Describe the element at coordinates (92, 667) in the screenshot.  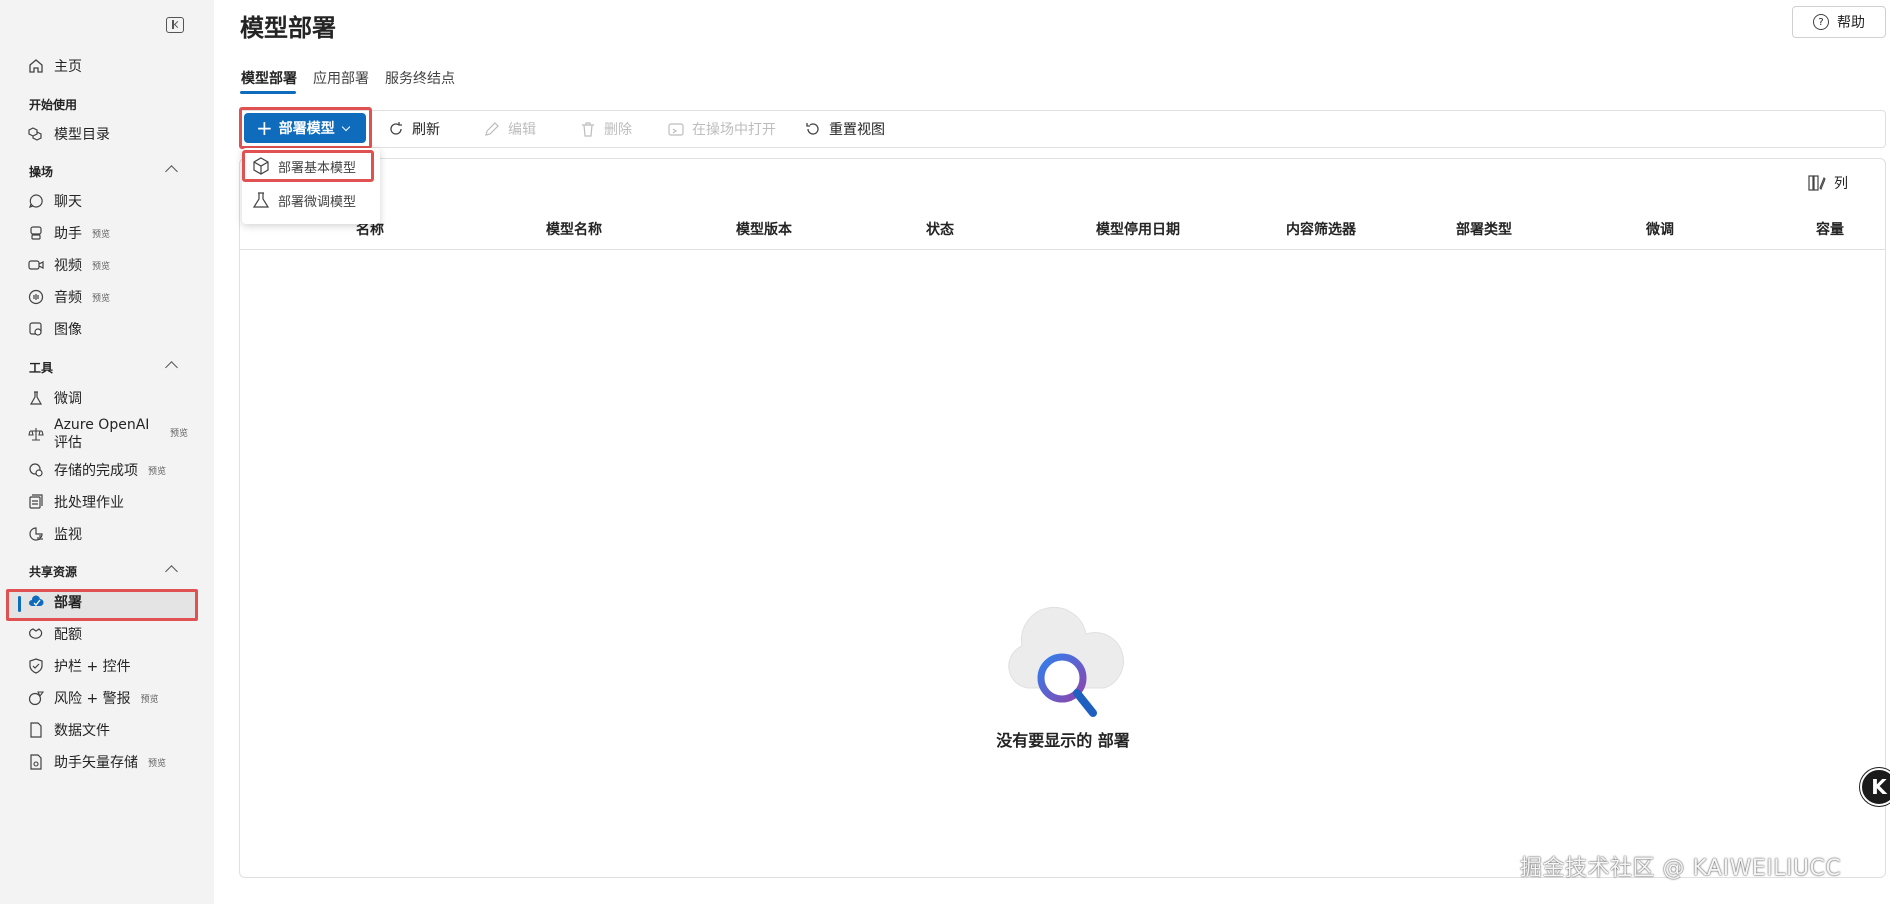
I see `sidebar-item-label: 护栏 + 控件` at that location.